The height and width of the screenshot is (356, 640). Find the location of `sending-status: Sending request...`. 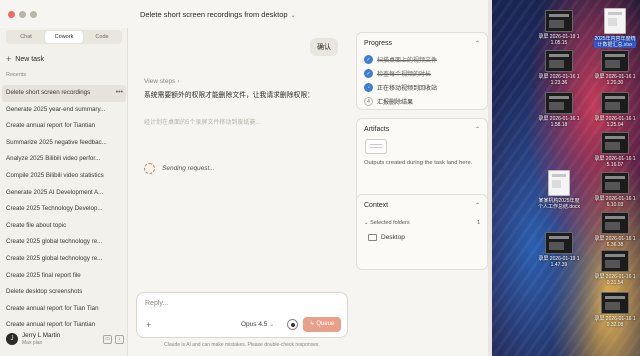

sending-status: Sending request... is located at coordinates (179, 168).